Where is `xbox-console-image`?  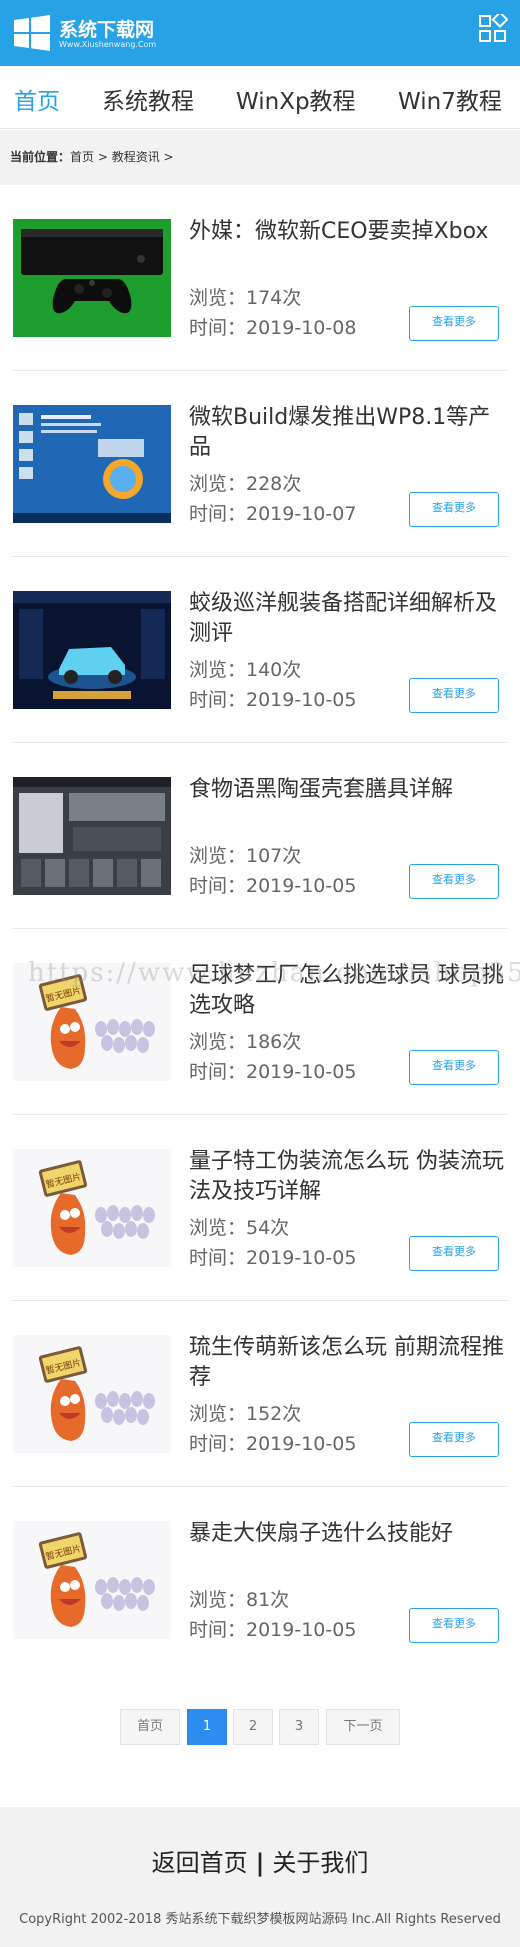
xbox-console-image is located at coordinates (92, 278).